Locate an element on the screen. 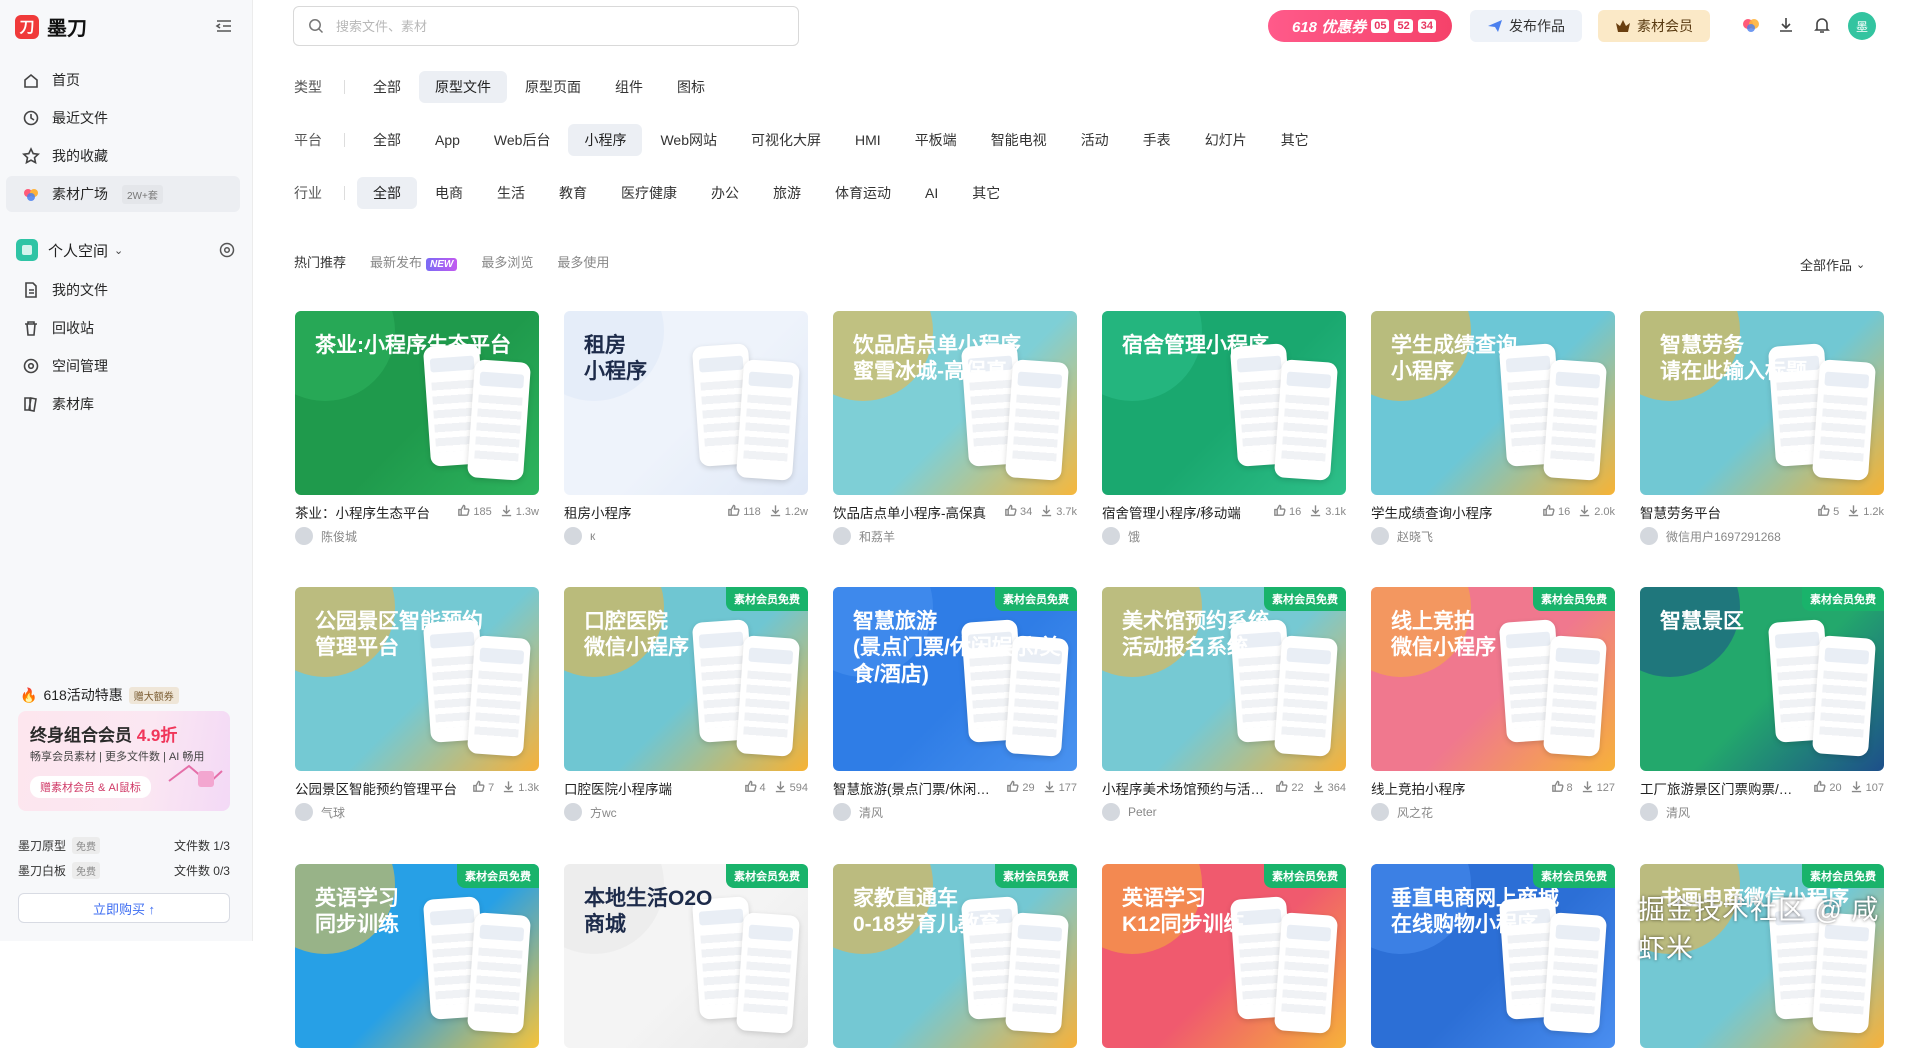 The image size is (1907, 1048). card-author: 陈俊城 is located at coordinates (417, 536).